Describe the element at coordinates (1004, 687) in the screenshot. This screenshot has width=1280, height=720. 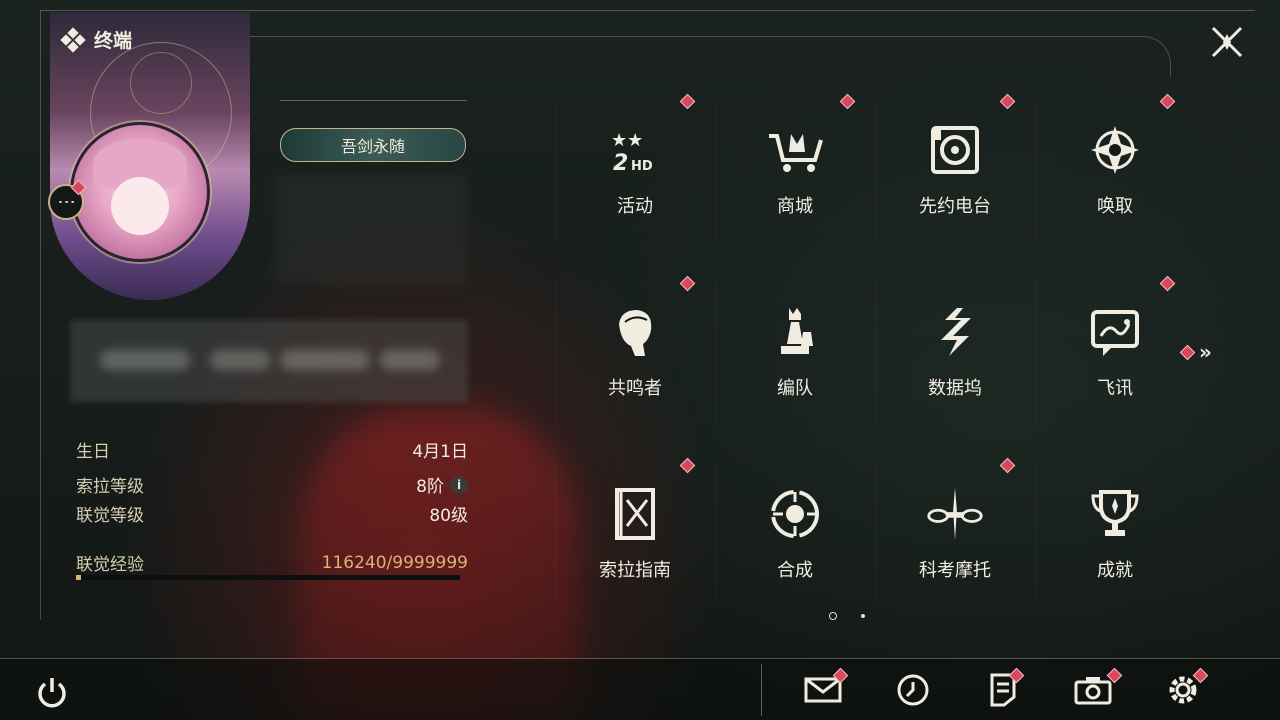
I see `notice-button` at that location.